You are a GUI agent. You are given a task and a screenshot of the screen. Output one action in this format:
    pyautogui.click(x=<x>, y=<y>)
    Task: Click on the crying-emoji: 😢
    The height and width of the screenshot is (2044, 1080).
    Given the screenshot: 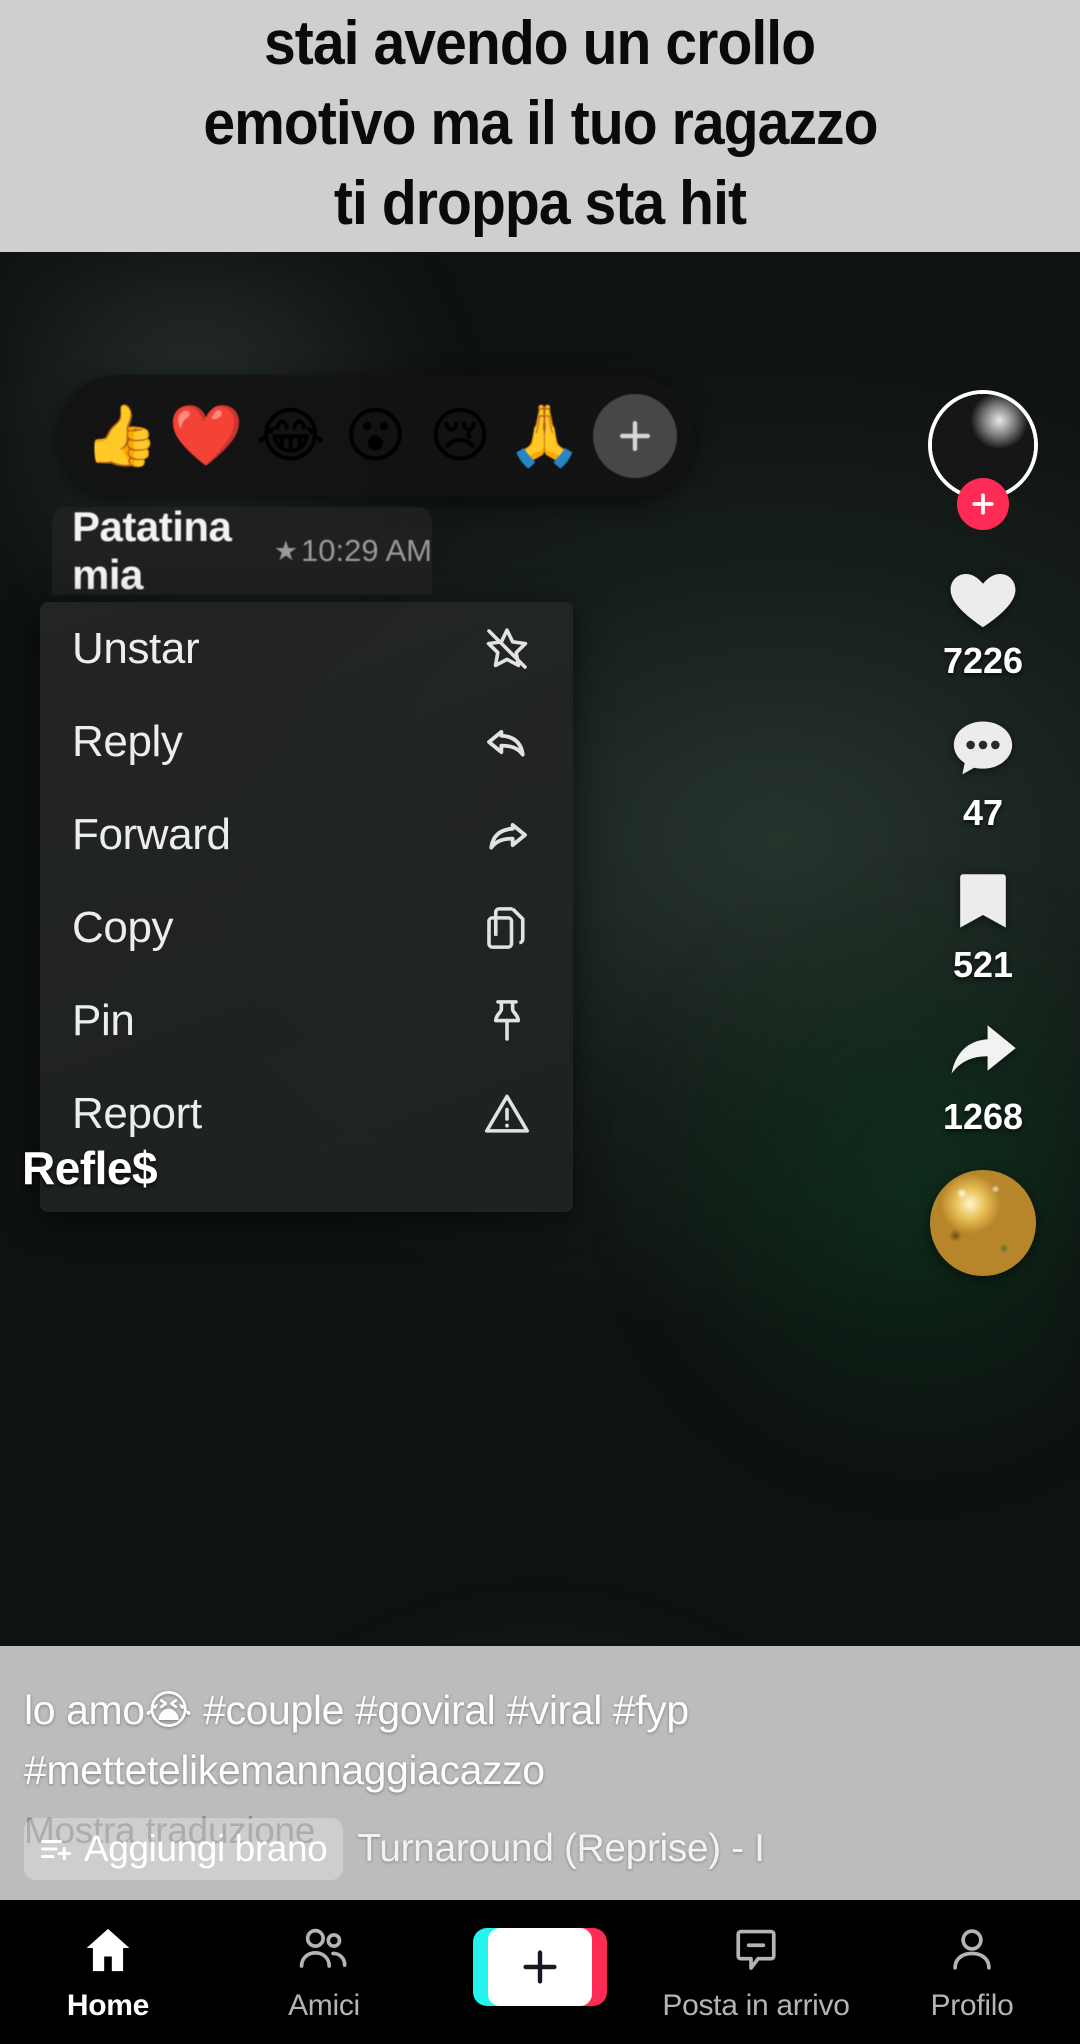 What is the action you would take?
    pyautogui.click(x=460, y=436)
    